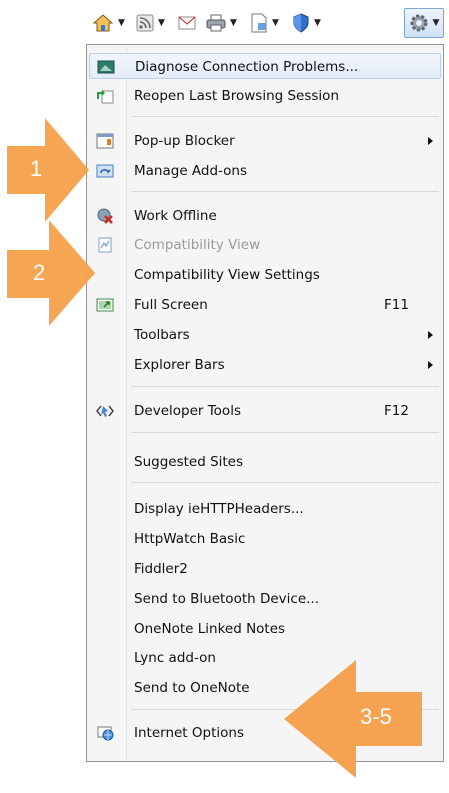 The height and width of the screenshot is (793, 449). Describe the element at coordinates (190, 539) in the screenshot. I see `menu-item-label: HttpWatch Basic` at that location.